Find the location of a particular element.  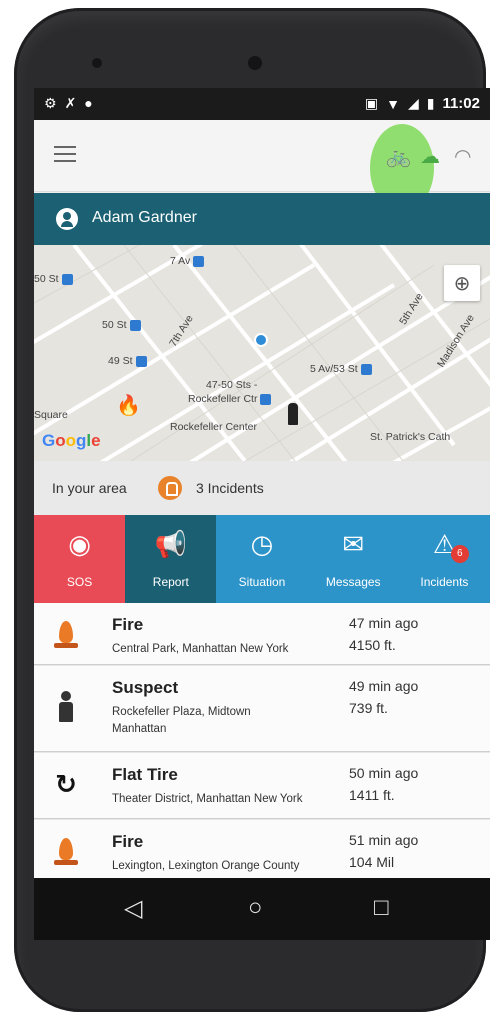

home-icon: ○ is located at coordinates (255, 908).